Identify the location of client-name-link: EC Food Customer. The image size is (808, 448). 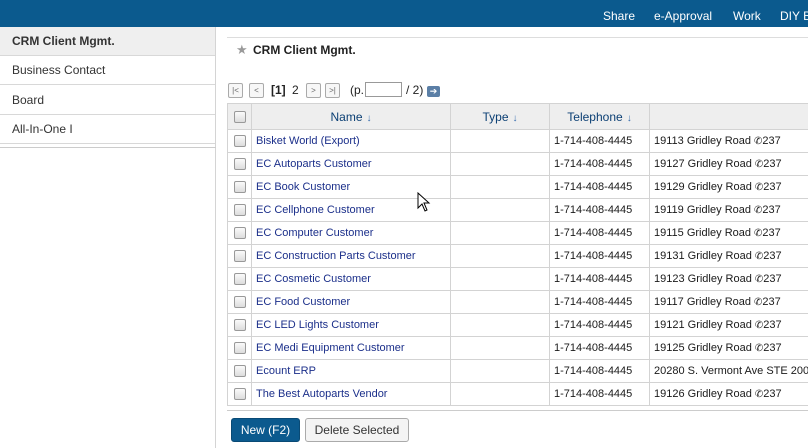
(351, 302).